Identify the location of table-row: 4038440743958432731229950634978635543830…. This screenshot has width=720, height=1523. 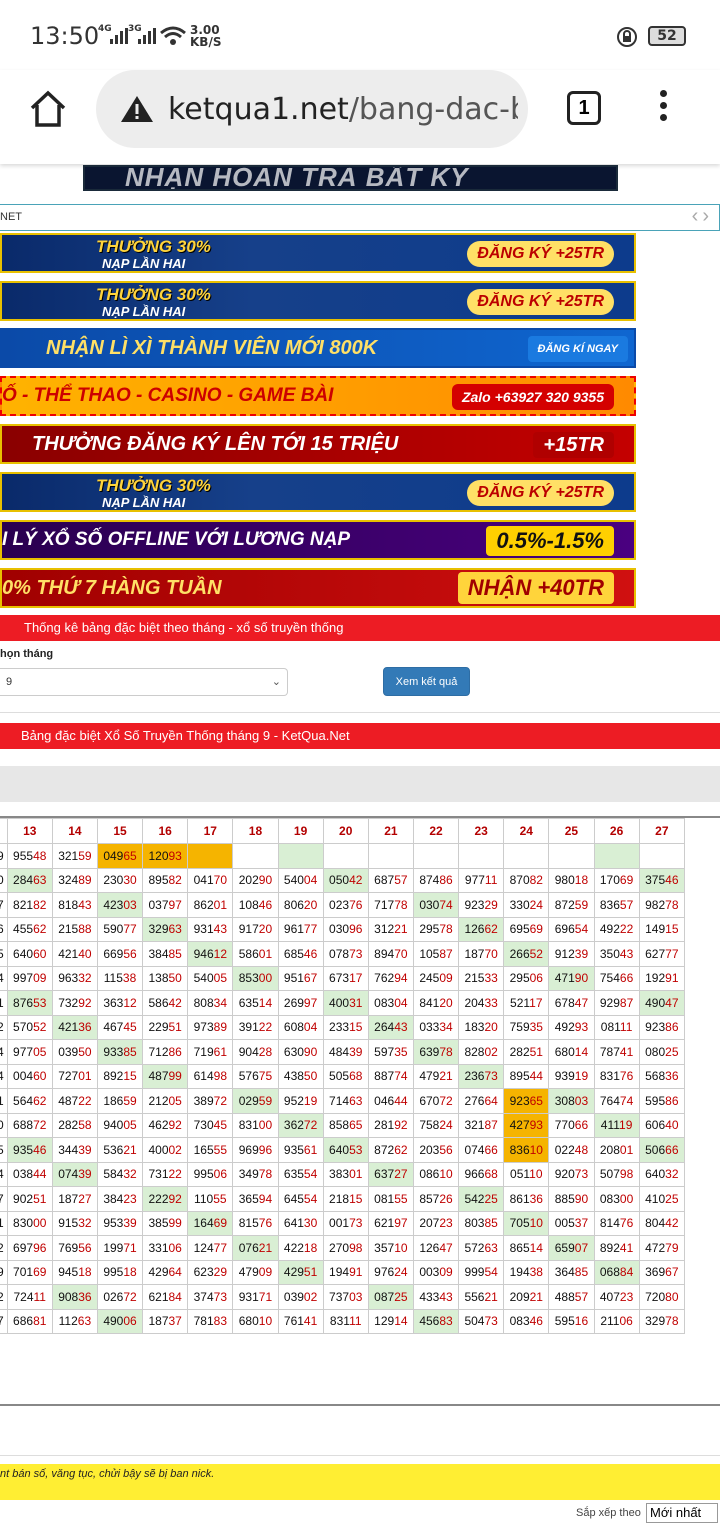
(343, 1174).